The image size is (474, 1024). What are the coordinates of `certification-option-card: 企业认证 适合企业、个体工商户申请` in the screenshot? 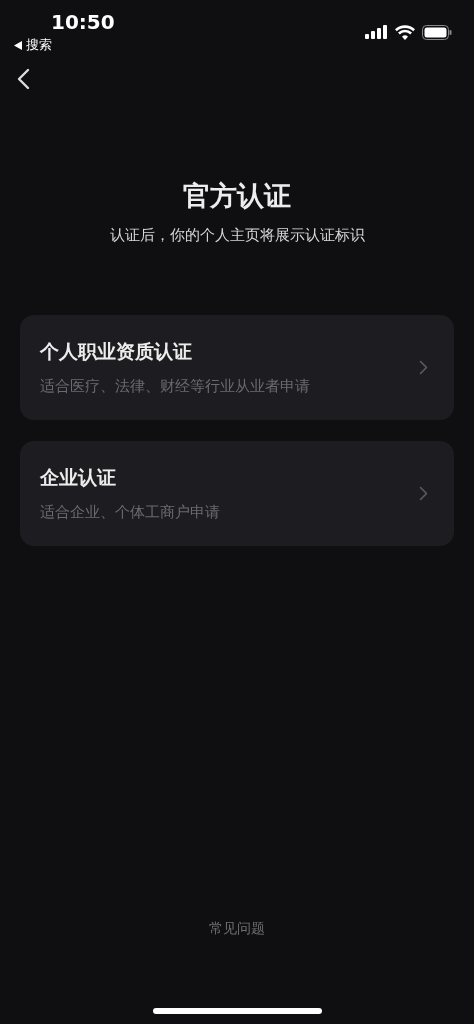 It's located at (237, 493).